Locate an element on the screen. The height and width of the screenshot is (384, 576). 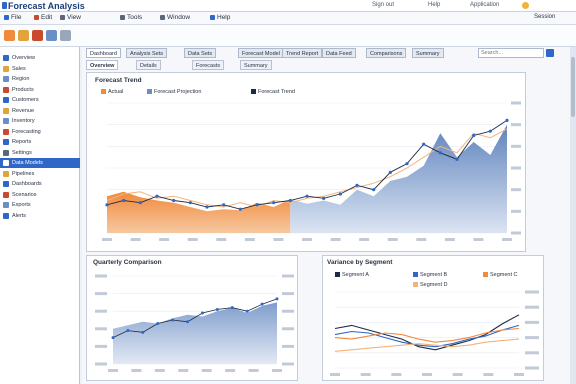
menu-tools: Tools is located at coordinates (131, 17).